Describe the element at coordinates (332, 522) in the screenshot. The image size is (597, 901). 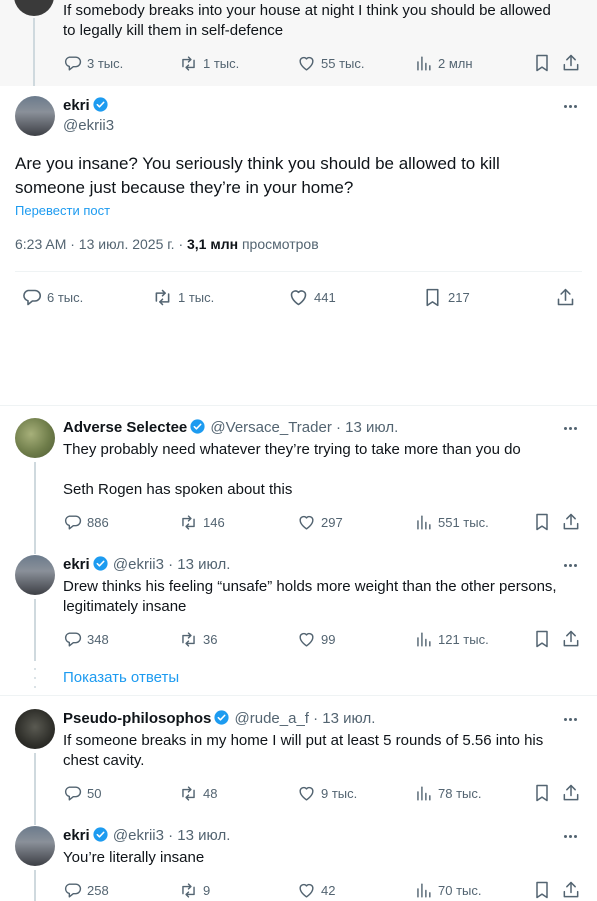
I see `like-count: 297` at that location.